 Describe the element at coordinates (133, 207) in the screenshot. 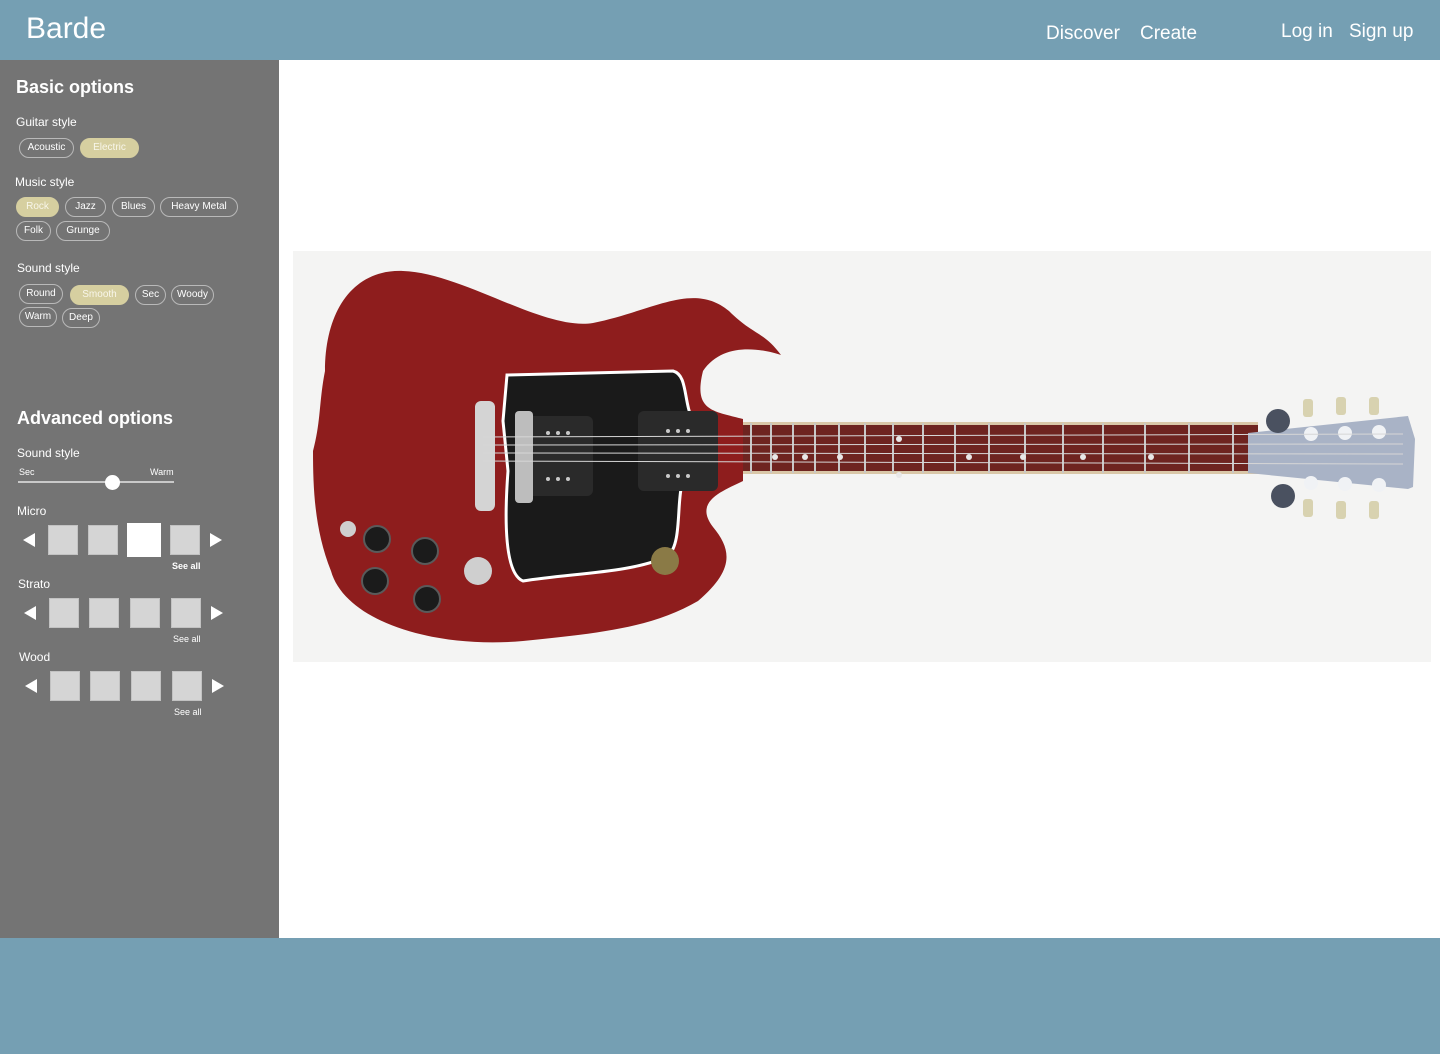

I see `chip-blues: Blues` at that location.